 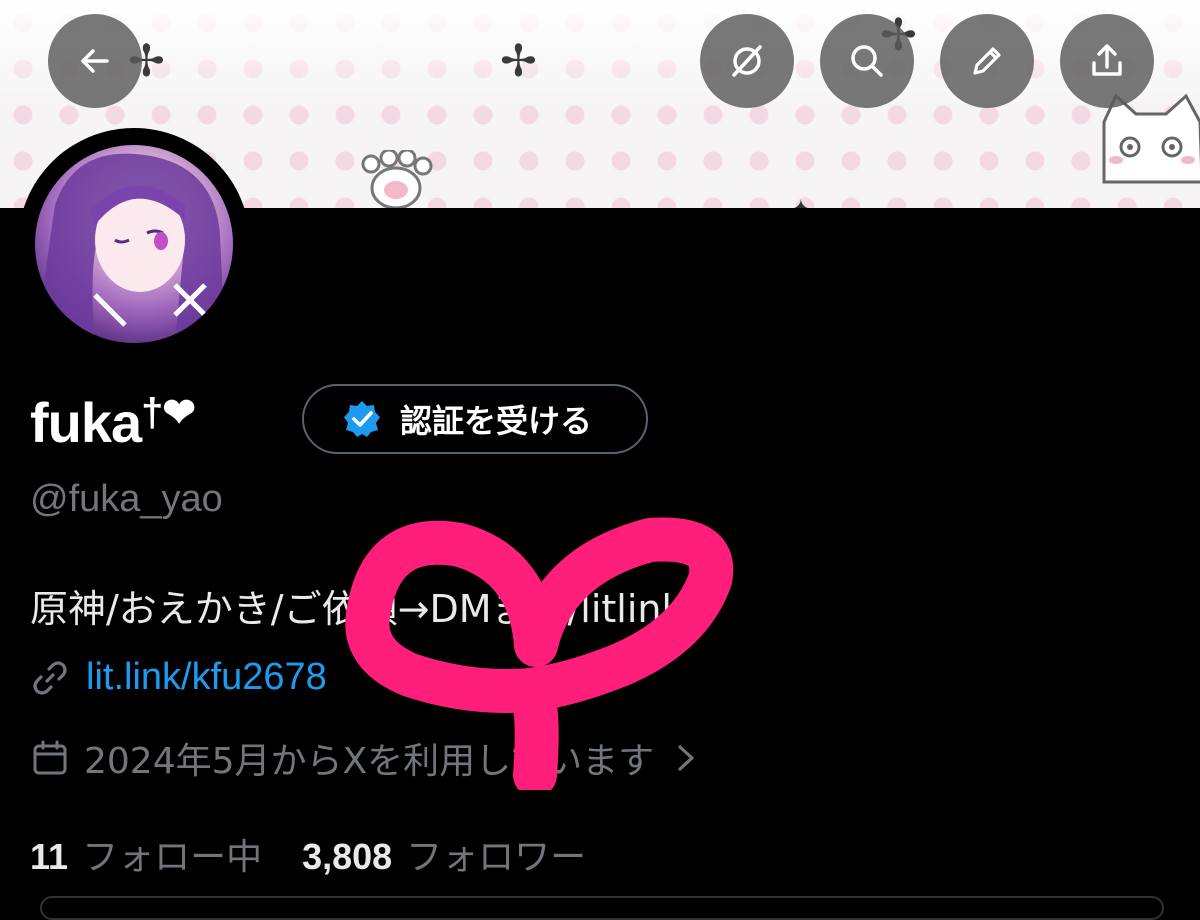 I want to click on back-button, so click(x=95, y=61).